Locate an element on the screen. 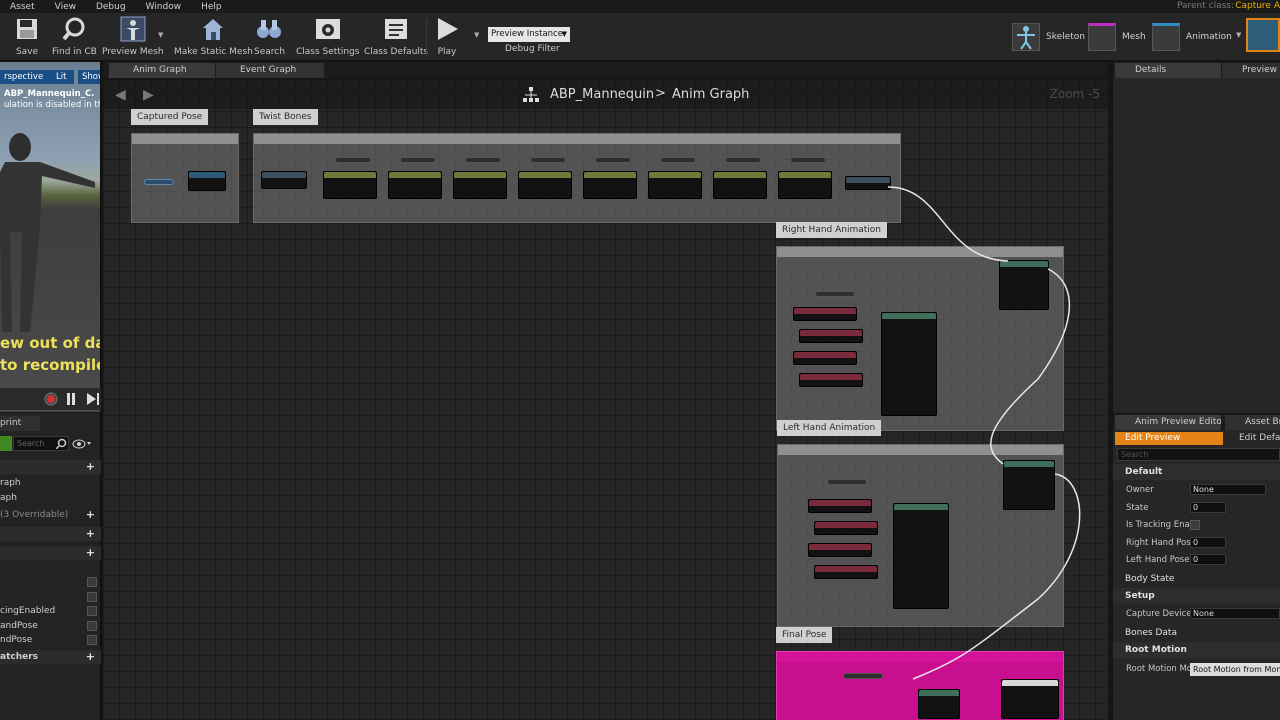 The height and width of the screenshot is (720, 1280). step-forward-icon is located at coordinates (93, 399).